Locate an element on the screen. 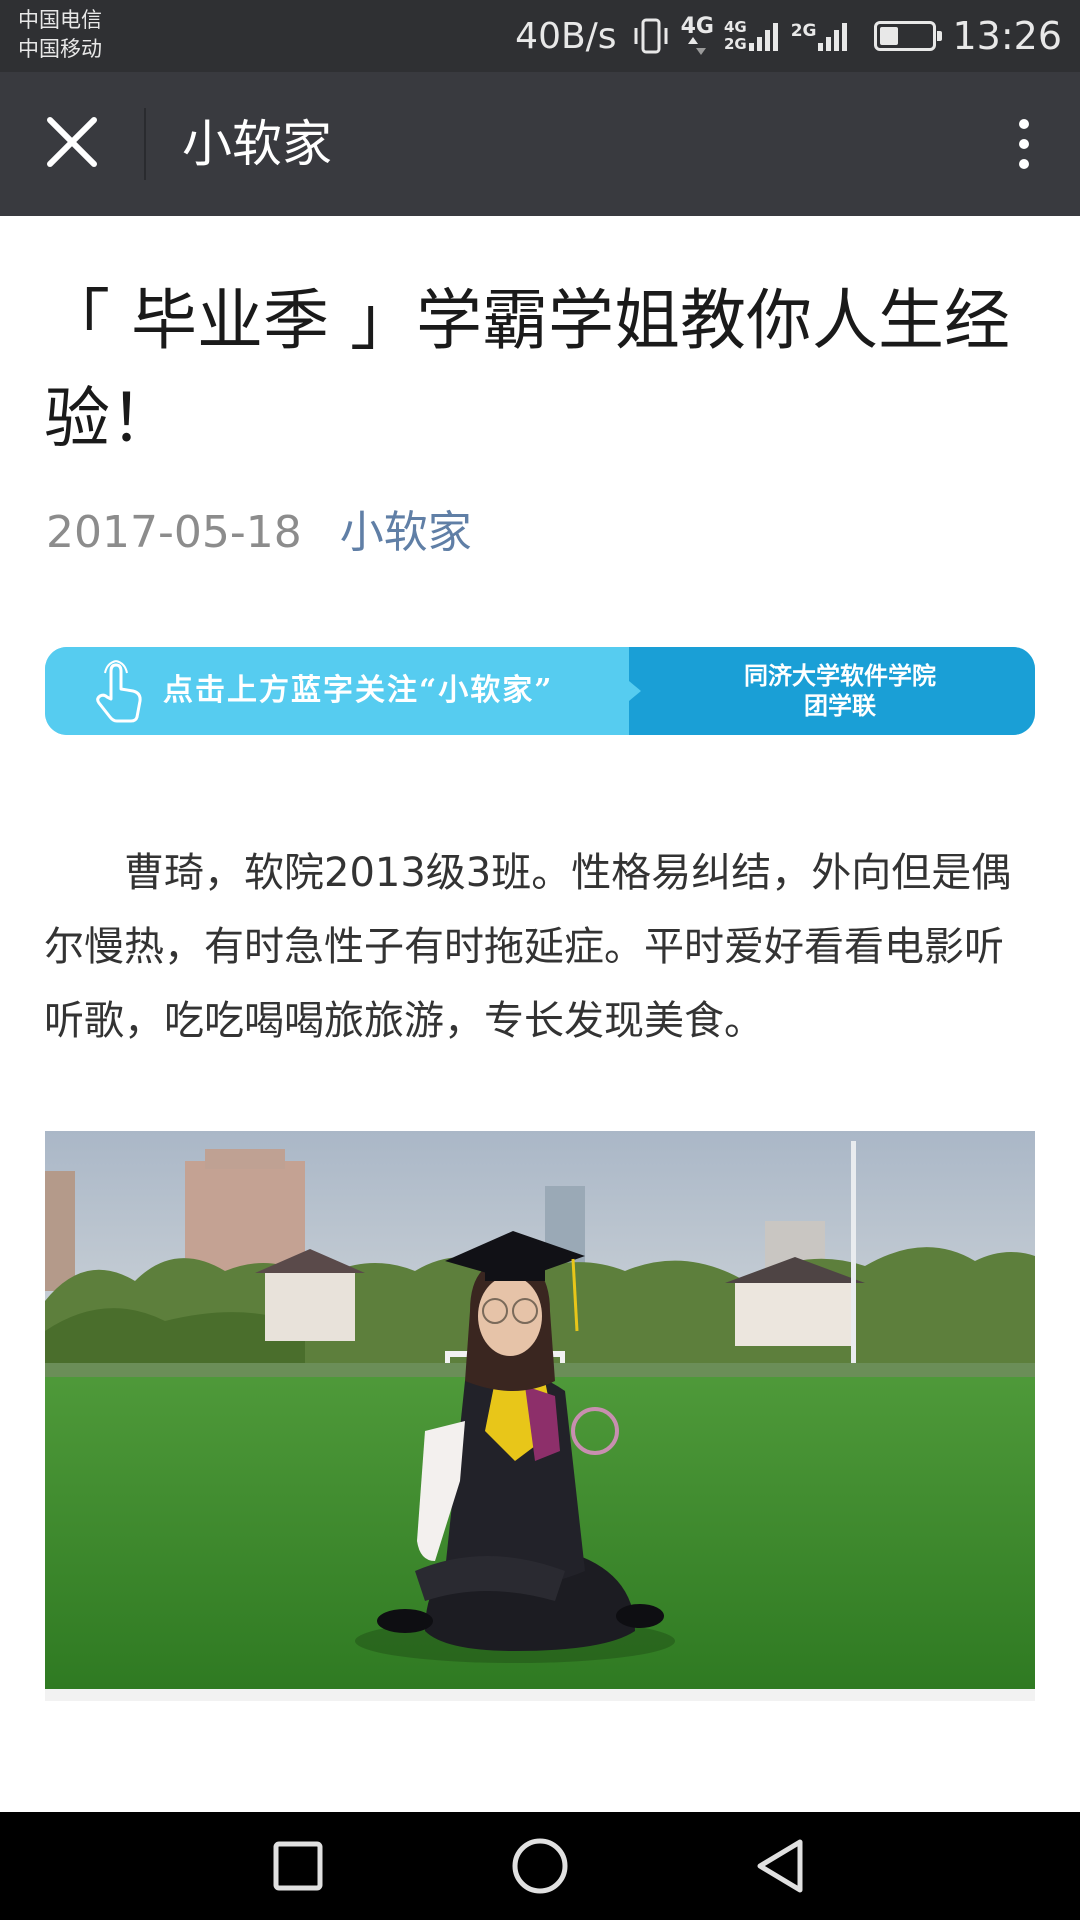 The width and height of the screenshot is (1080, 1920). triangle-back-icon is located at coordinates (782, 1866).